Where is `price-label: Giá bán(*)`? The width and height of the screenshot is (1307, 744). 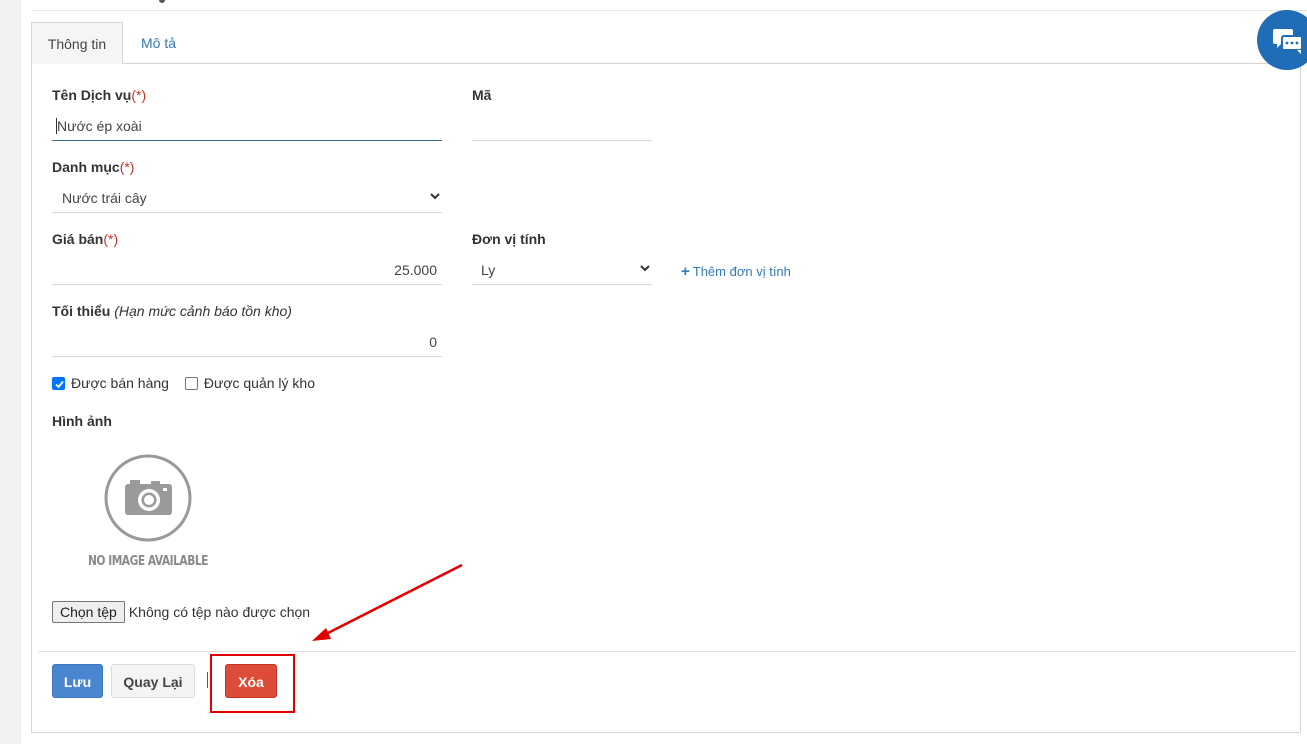
price-label: Giá bán(*) is located at coordinates (85, 239).